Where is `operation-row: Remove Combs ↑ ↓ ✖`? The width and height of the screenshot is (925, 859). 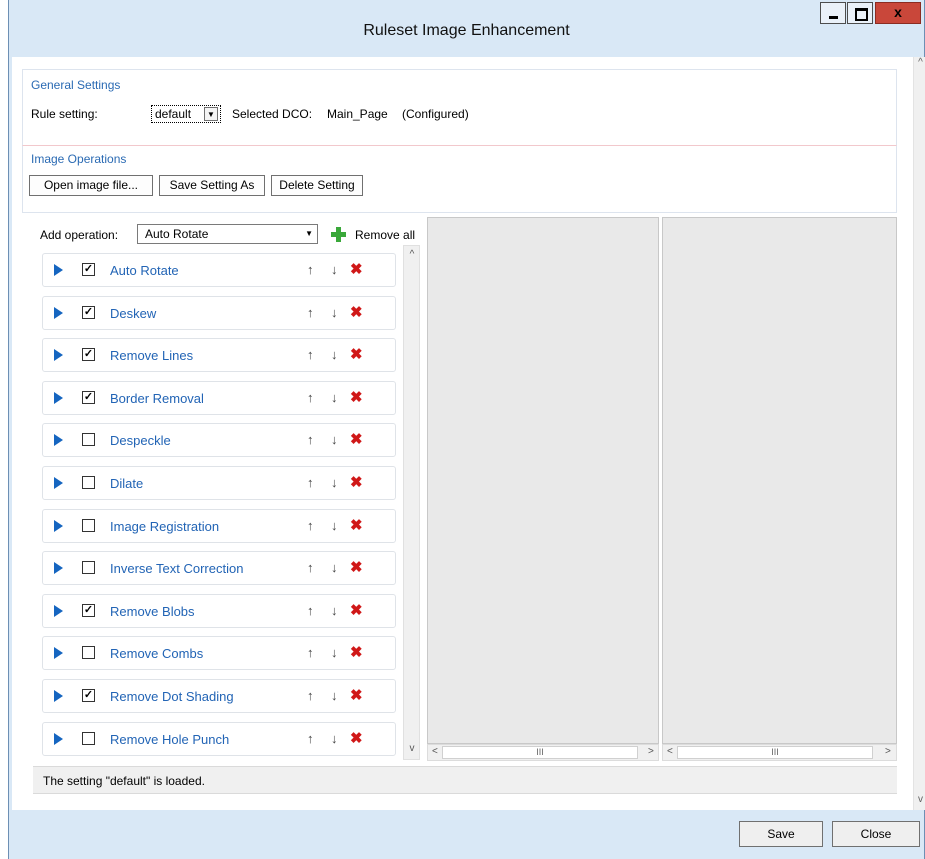
operation-row: Remove Combs ↑ ↓ ✖ is located at coordinates (219, 653).